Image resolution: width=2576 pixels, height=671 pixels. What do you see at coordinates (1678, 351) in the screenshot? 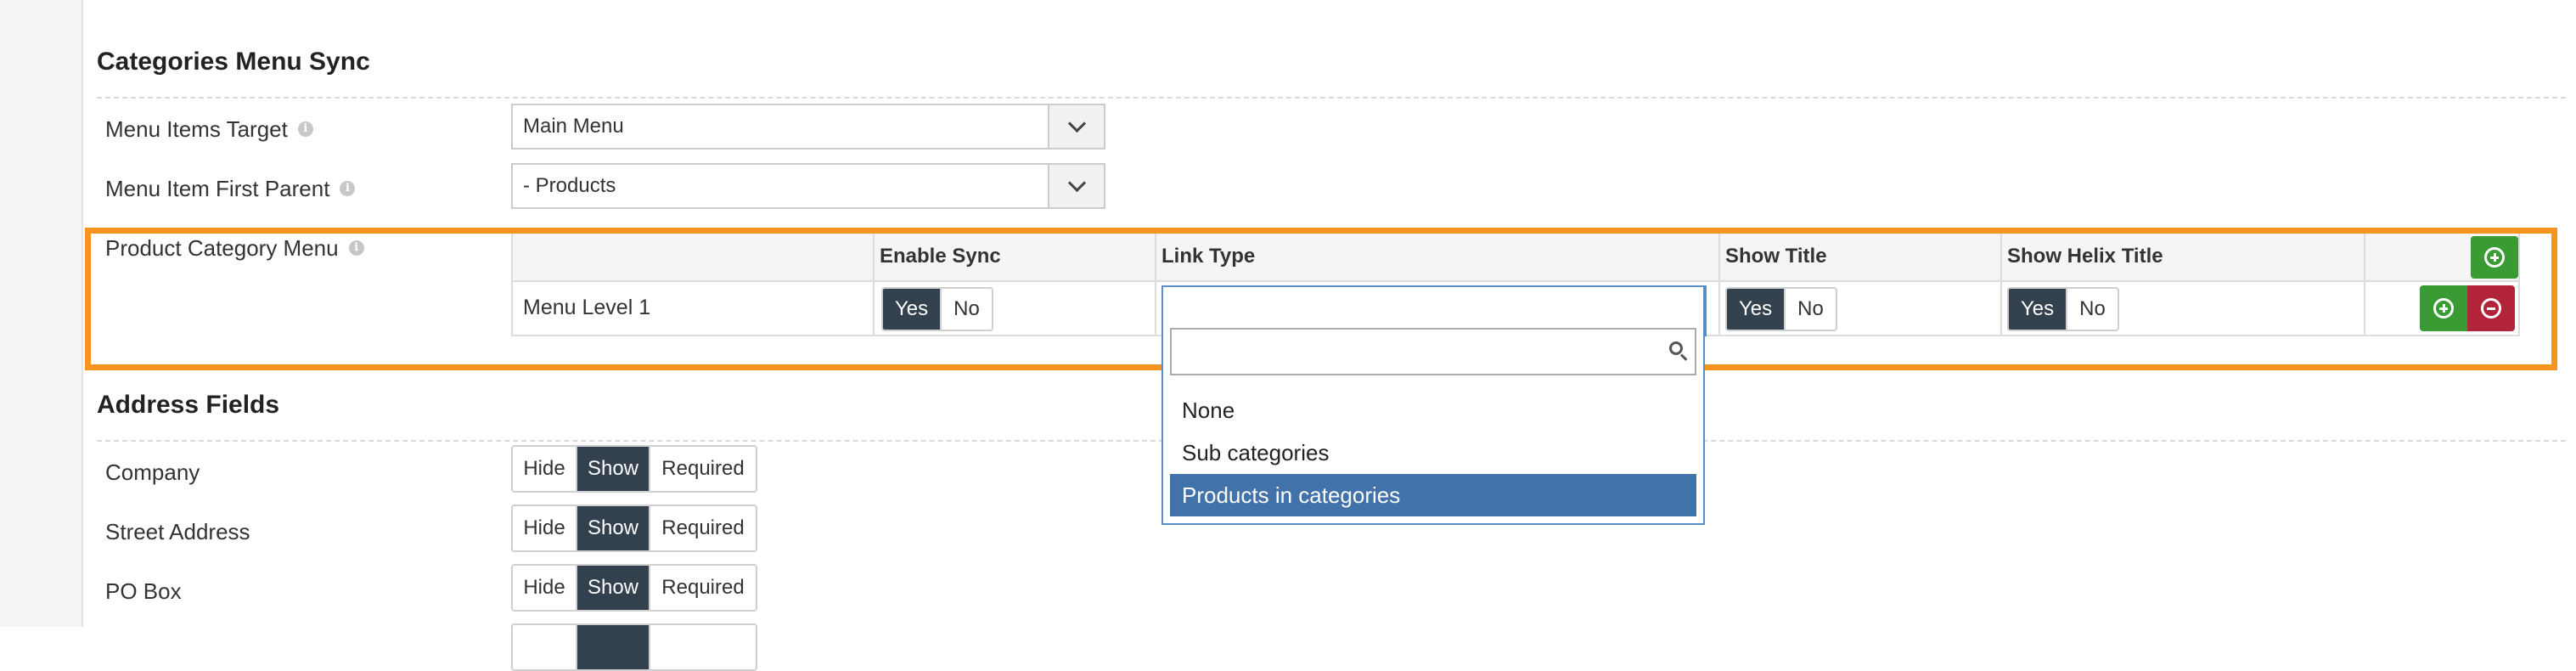
I see `search-icon` at bounding box center [1678, 351].